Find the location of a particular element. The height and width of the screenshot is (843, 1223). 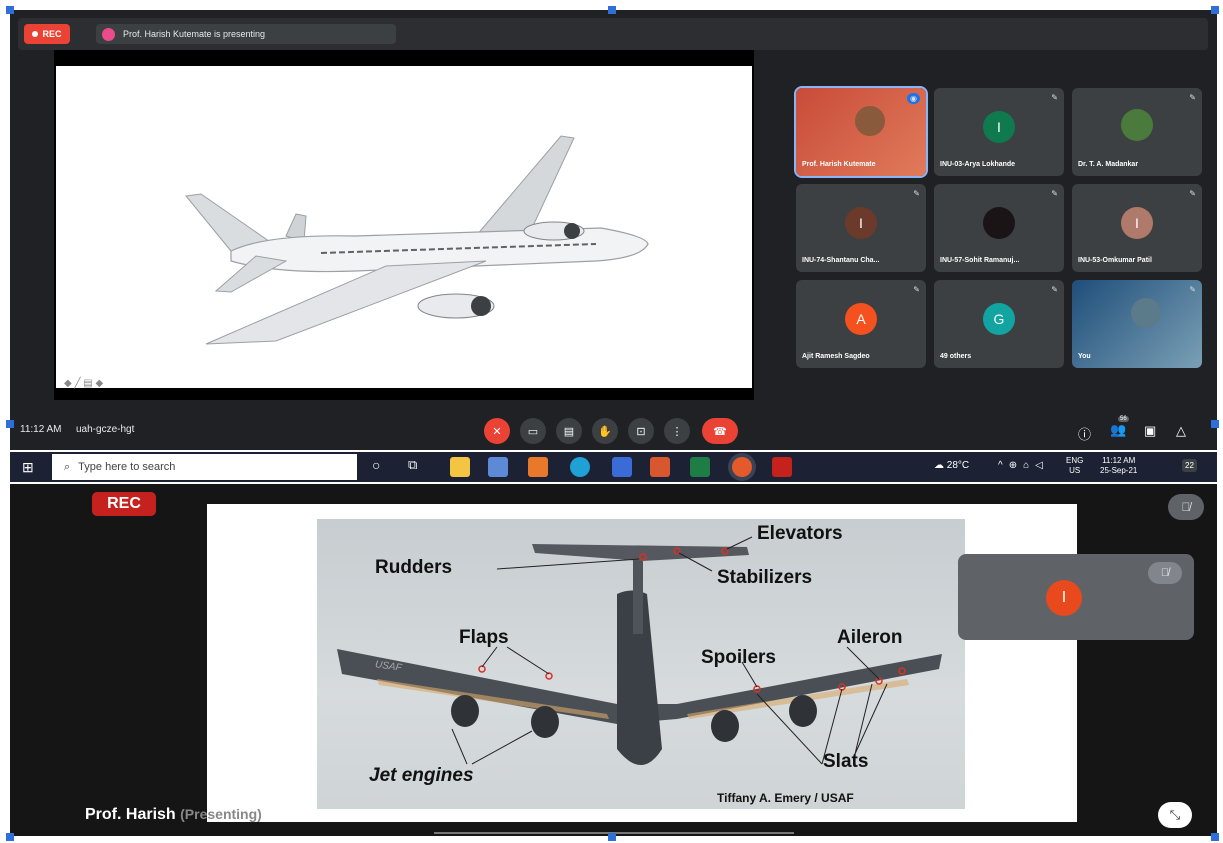

circle-icon: ○ is located at coordinates (376, 465).